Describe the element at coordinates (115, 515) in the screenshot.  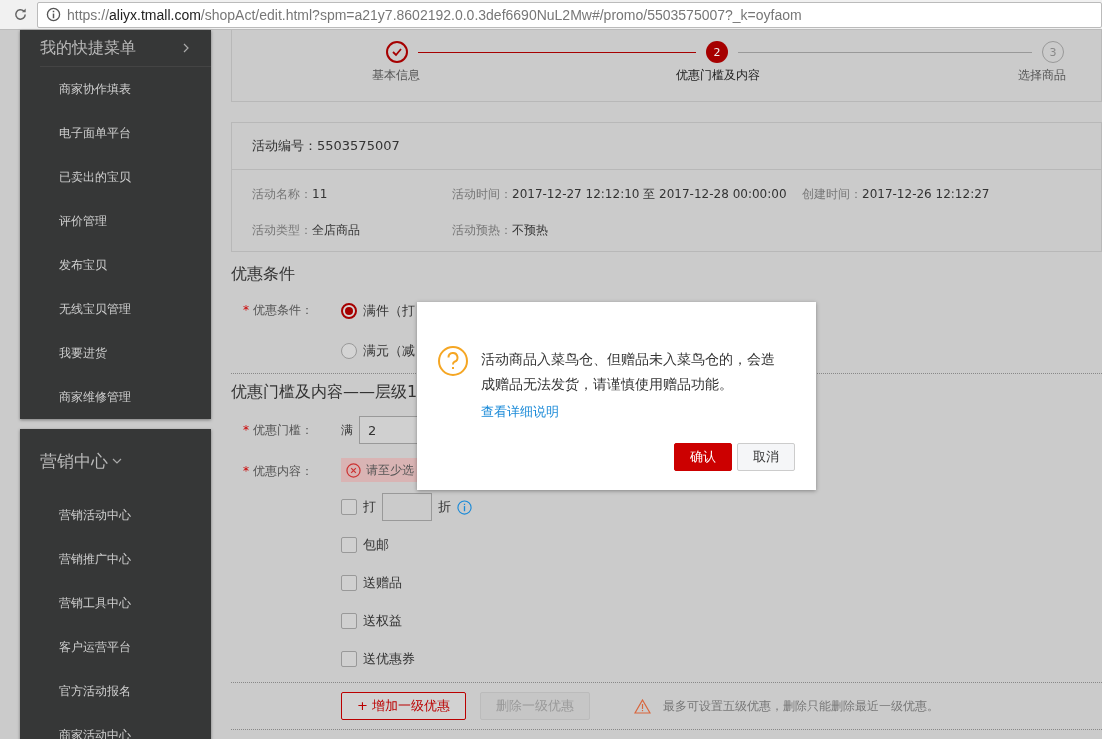
I see `sidebar-item: 营销活动中心` at that location.